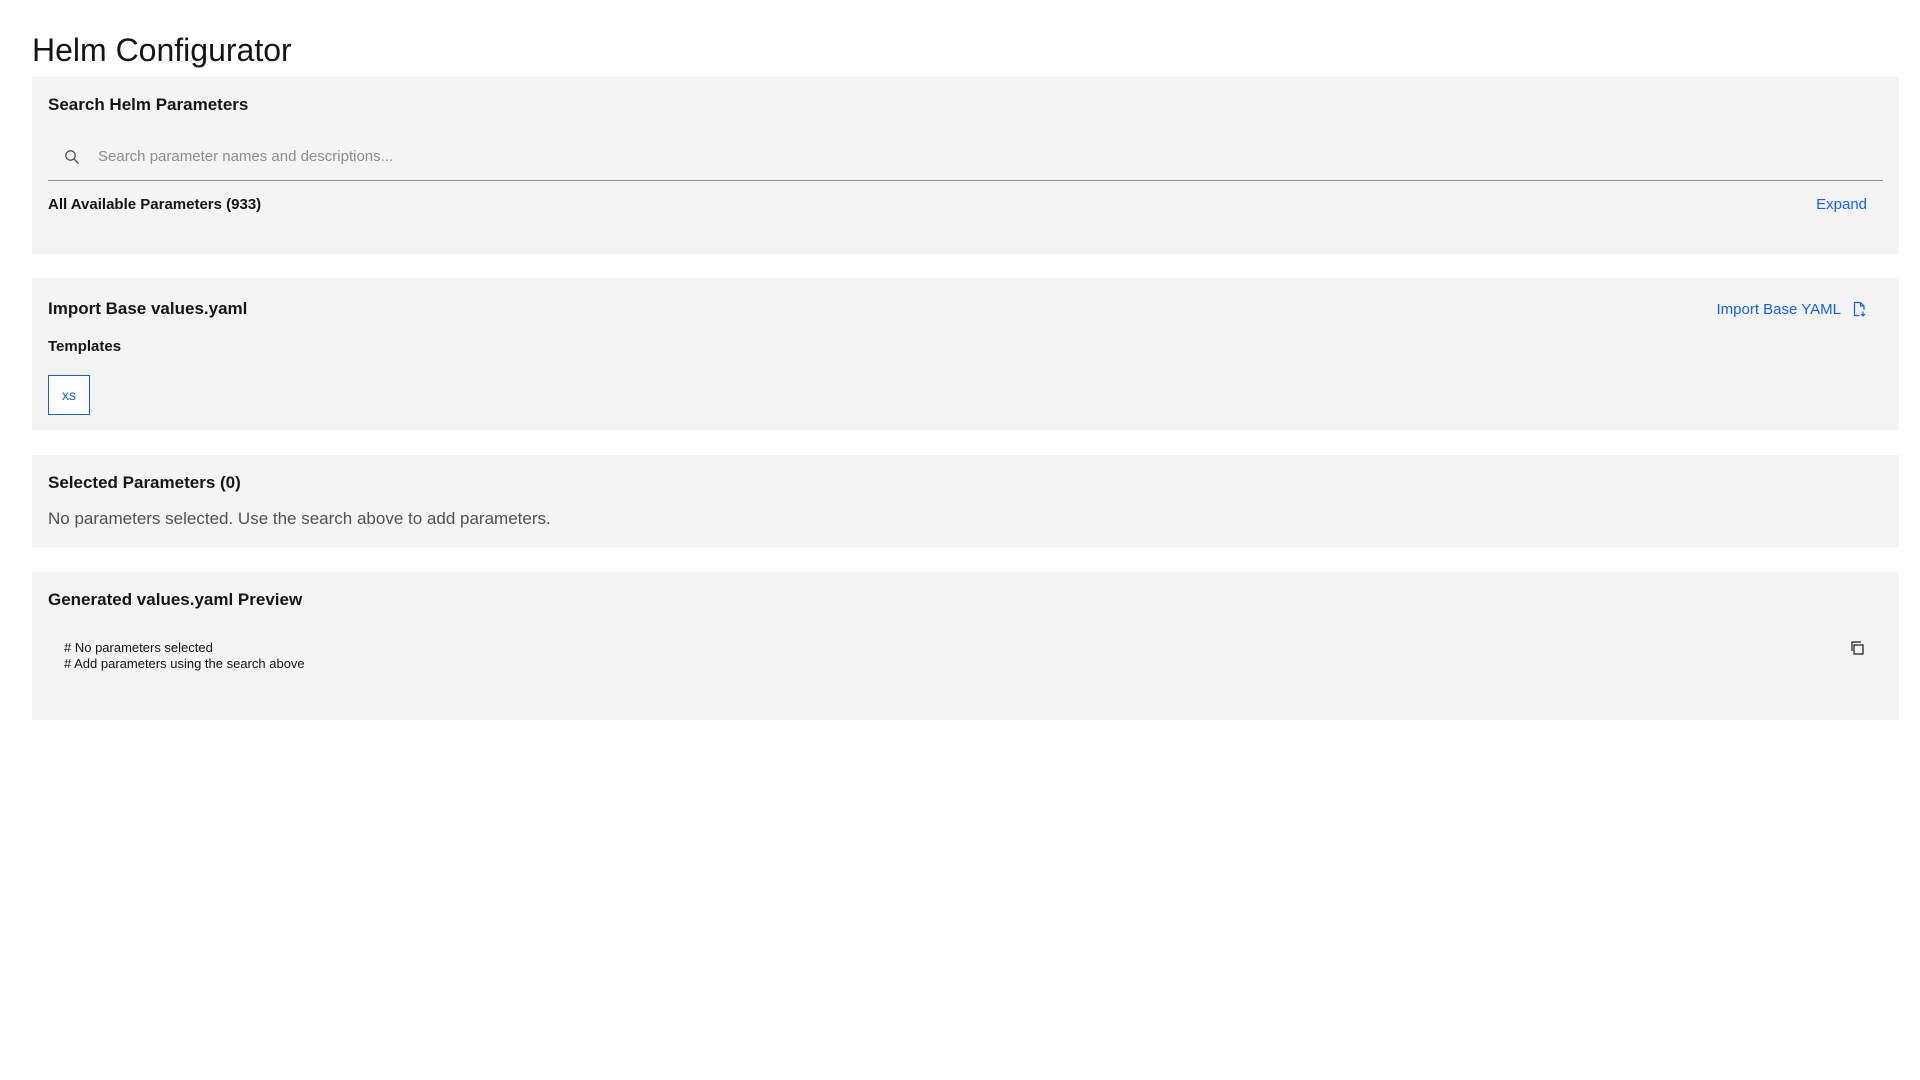  What do you see at coordinates (85, 346) in the screenshot?
I see `templates-label: Templates` at bounding box center [85, 346].